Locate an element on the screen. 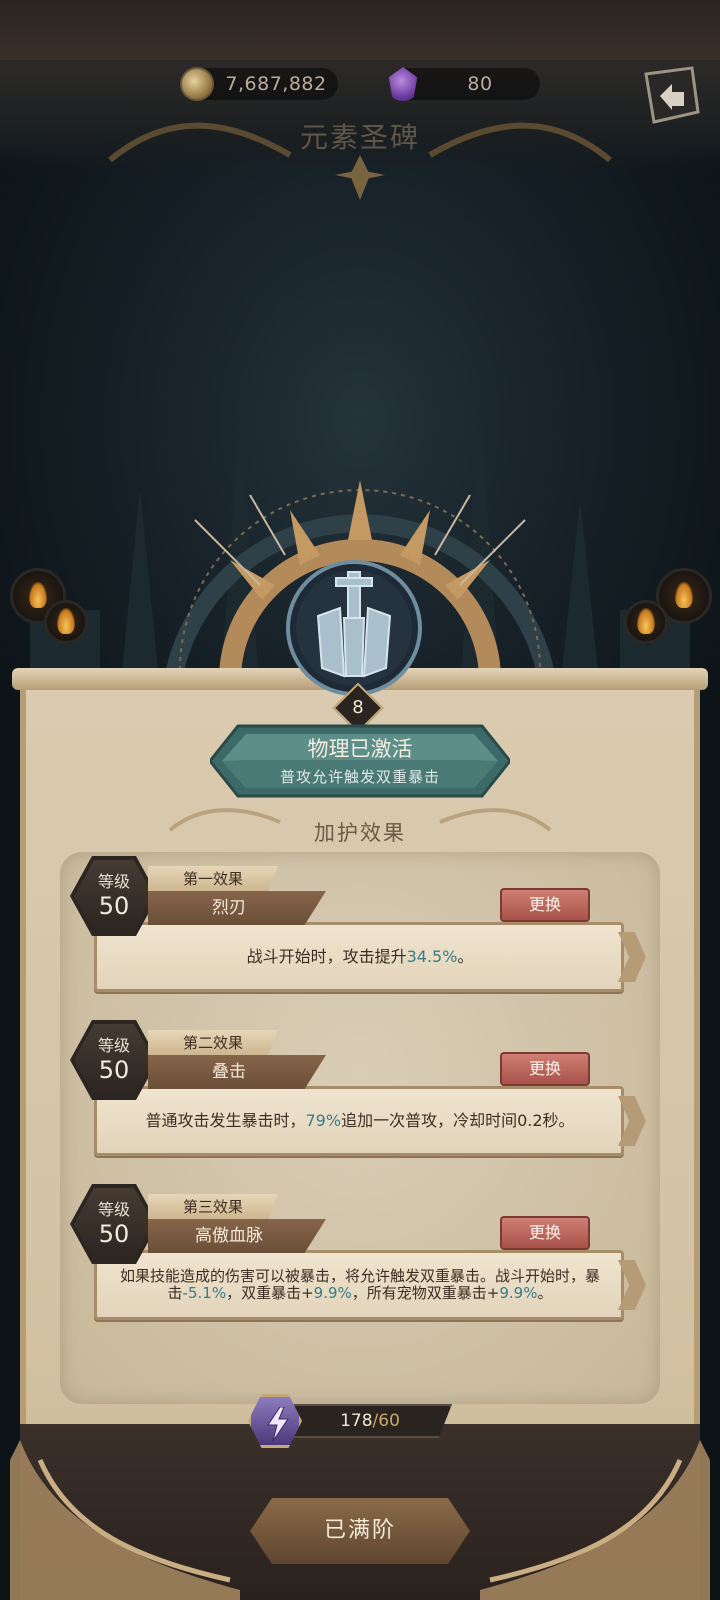  effect-name: 高傲血脉 is located at coordinates (237, 1236).